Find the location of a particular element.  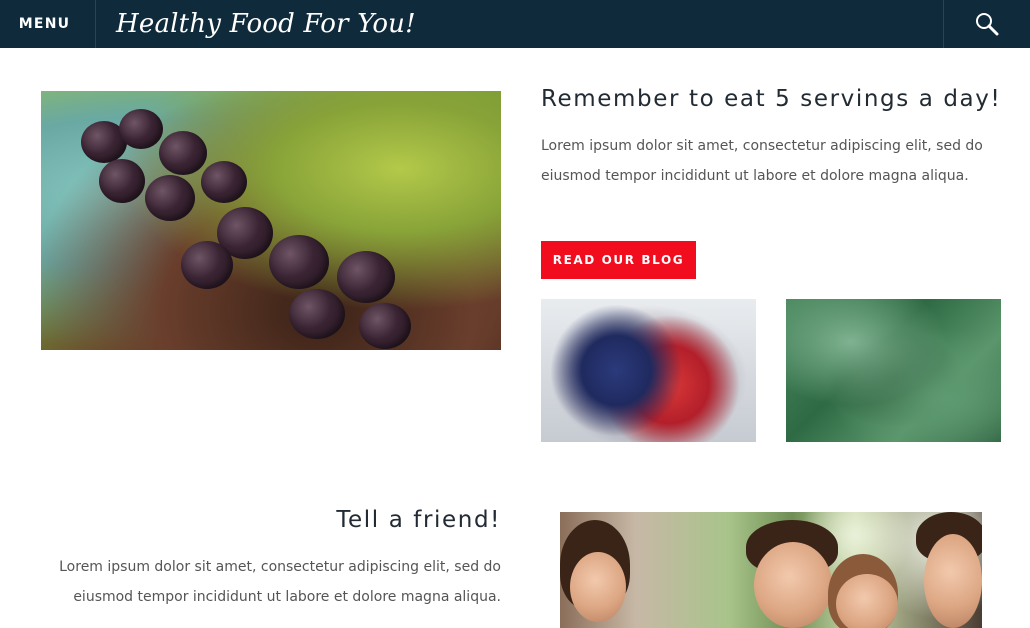

menu-button: MENU is located at coordinates (48, 24).